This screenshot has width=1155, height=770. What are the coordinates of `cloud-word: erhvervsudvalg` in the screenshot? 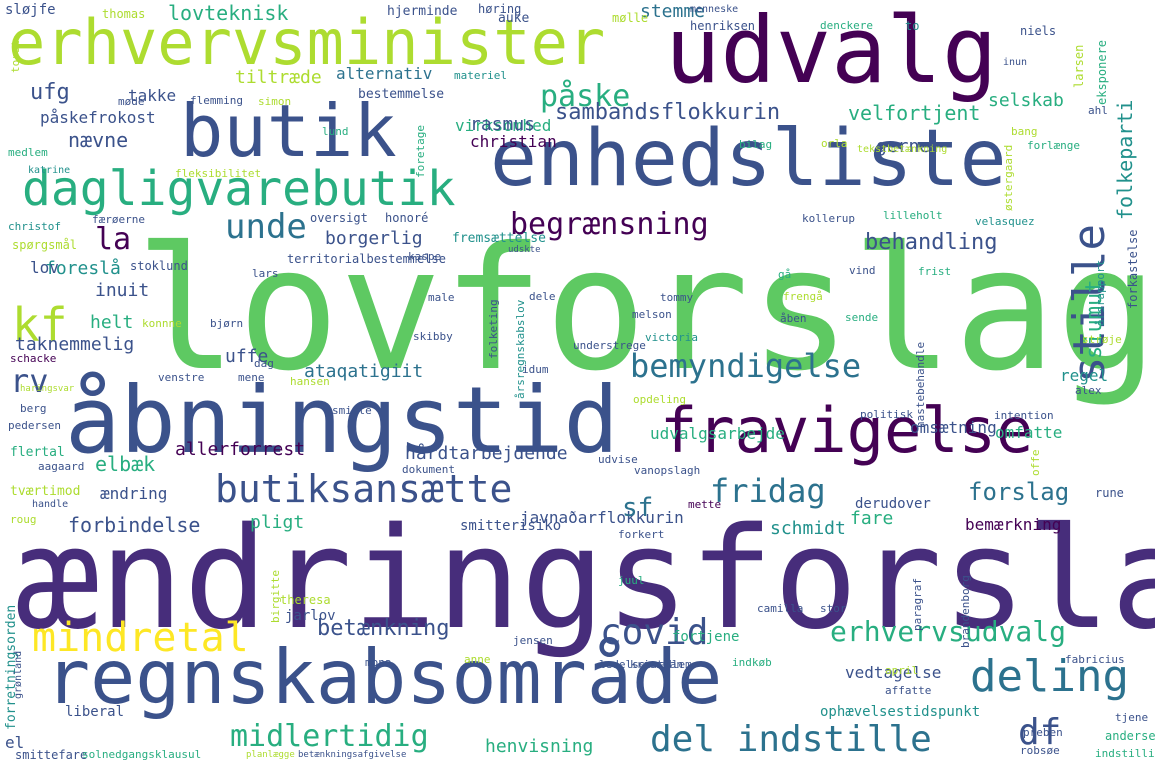 It's located at (948, 631).